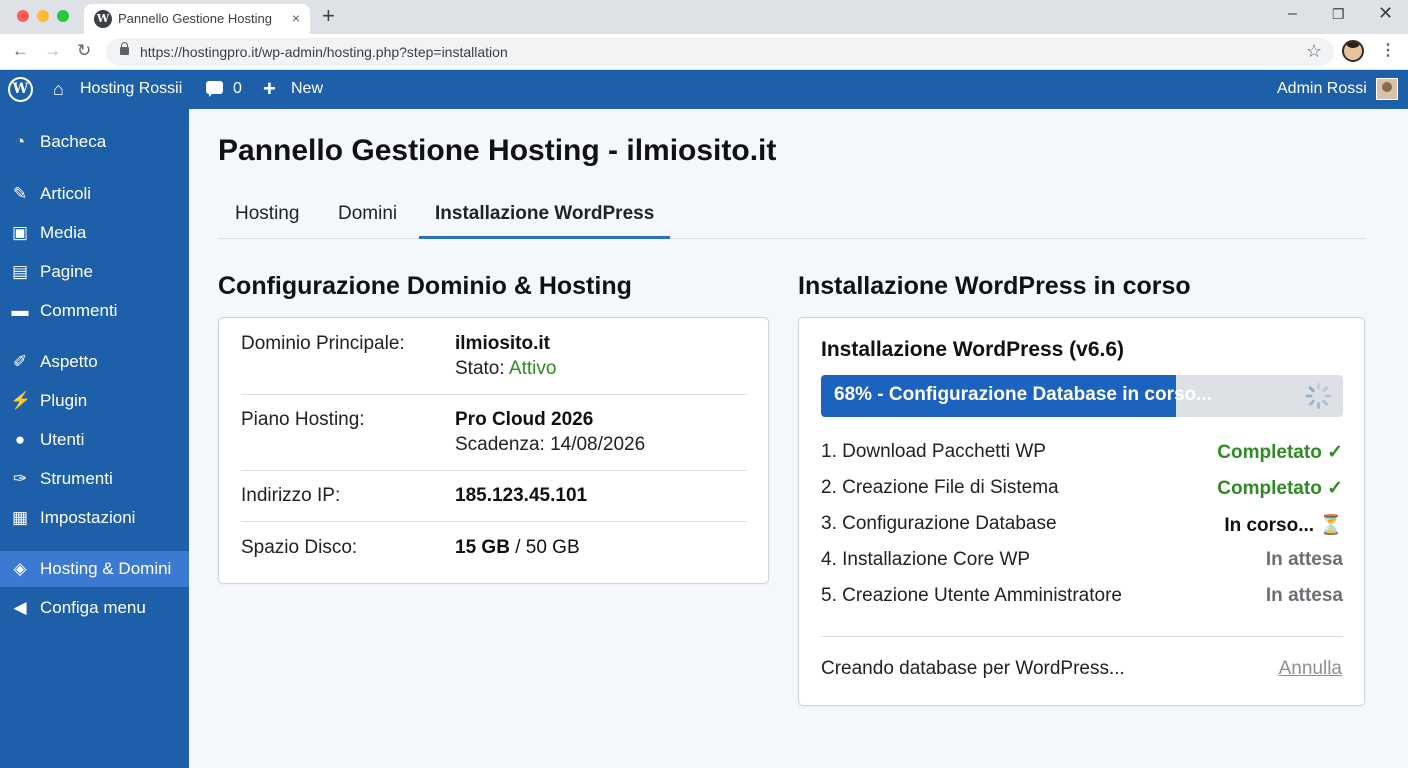 The width and height of the screenshot is (1408, 768). Describe the element at coordinates (66, 271) in the screenshot. I see `sidebar-item-label: Pagine` at that location.